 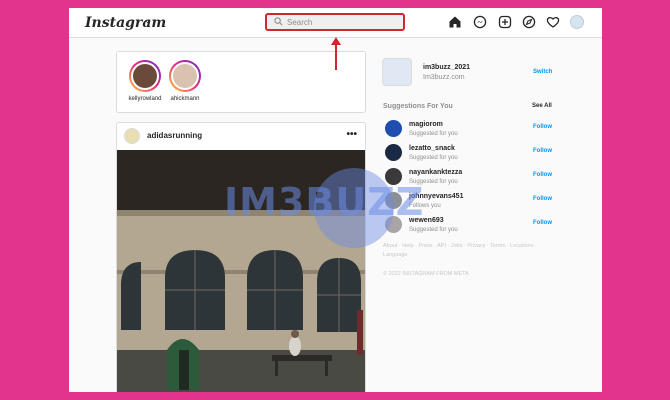 I want to click on annotation-arrow-head, so click(x=336, y=41).